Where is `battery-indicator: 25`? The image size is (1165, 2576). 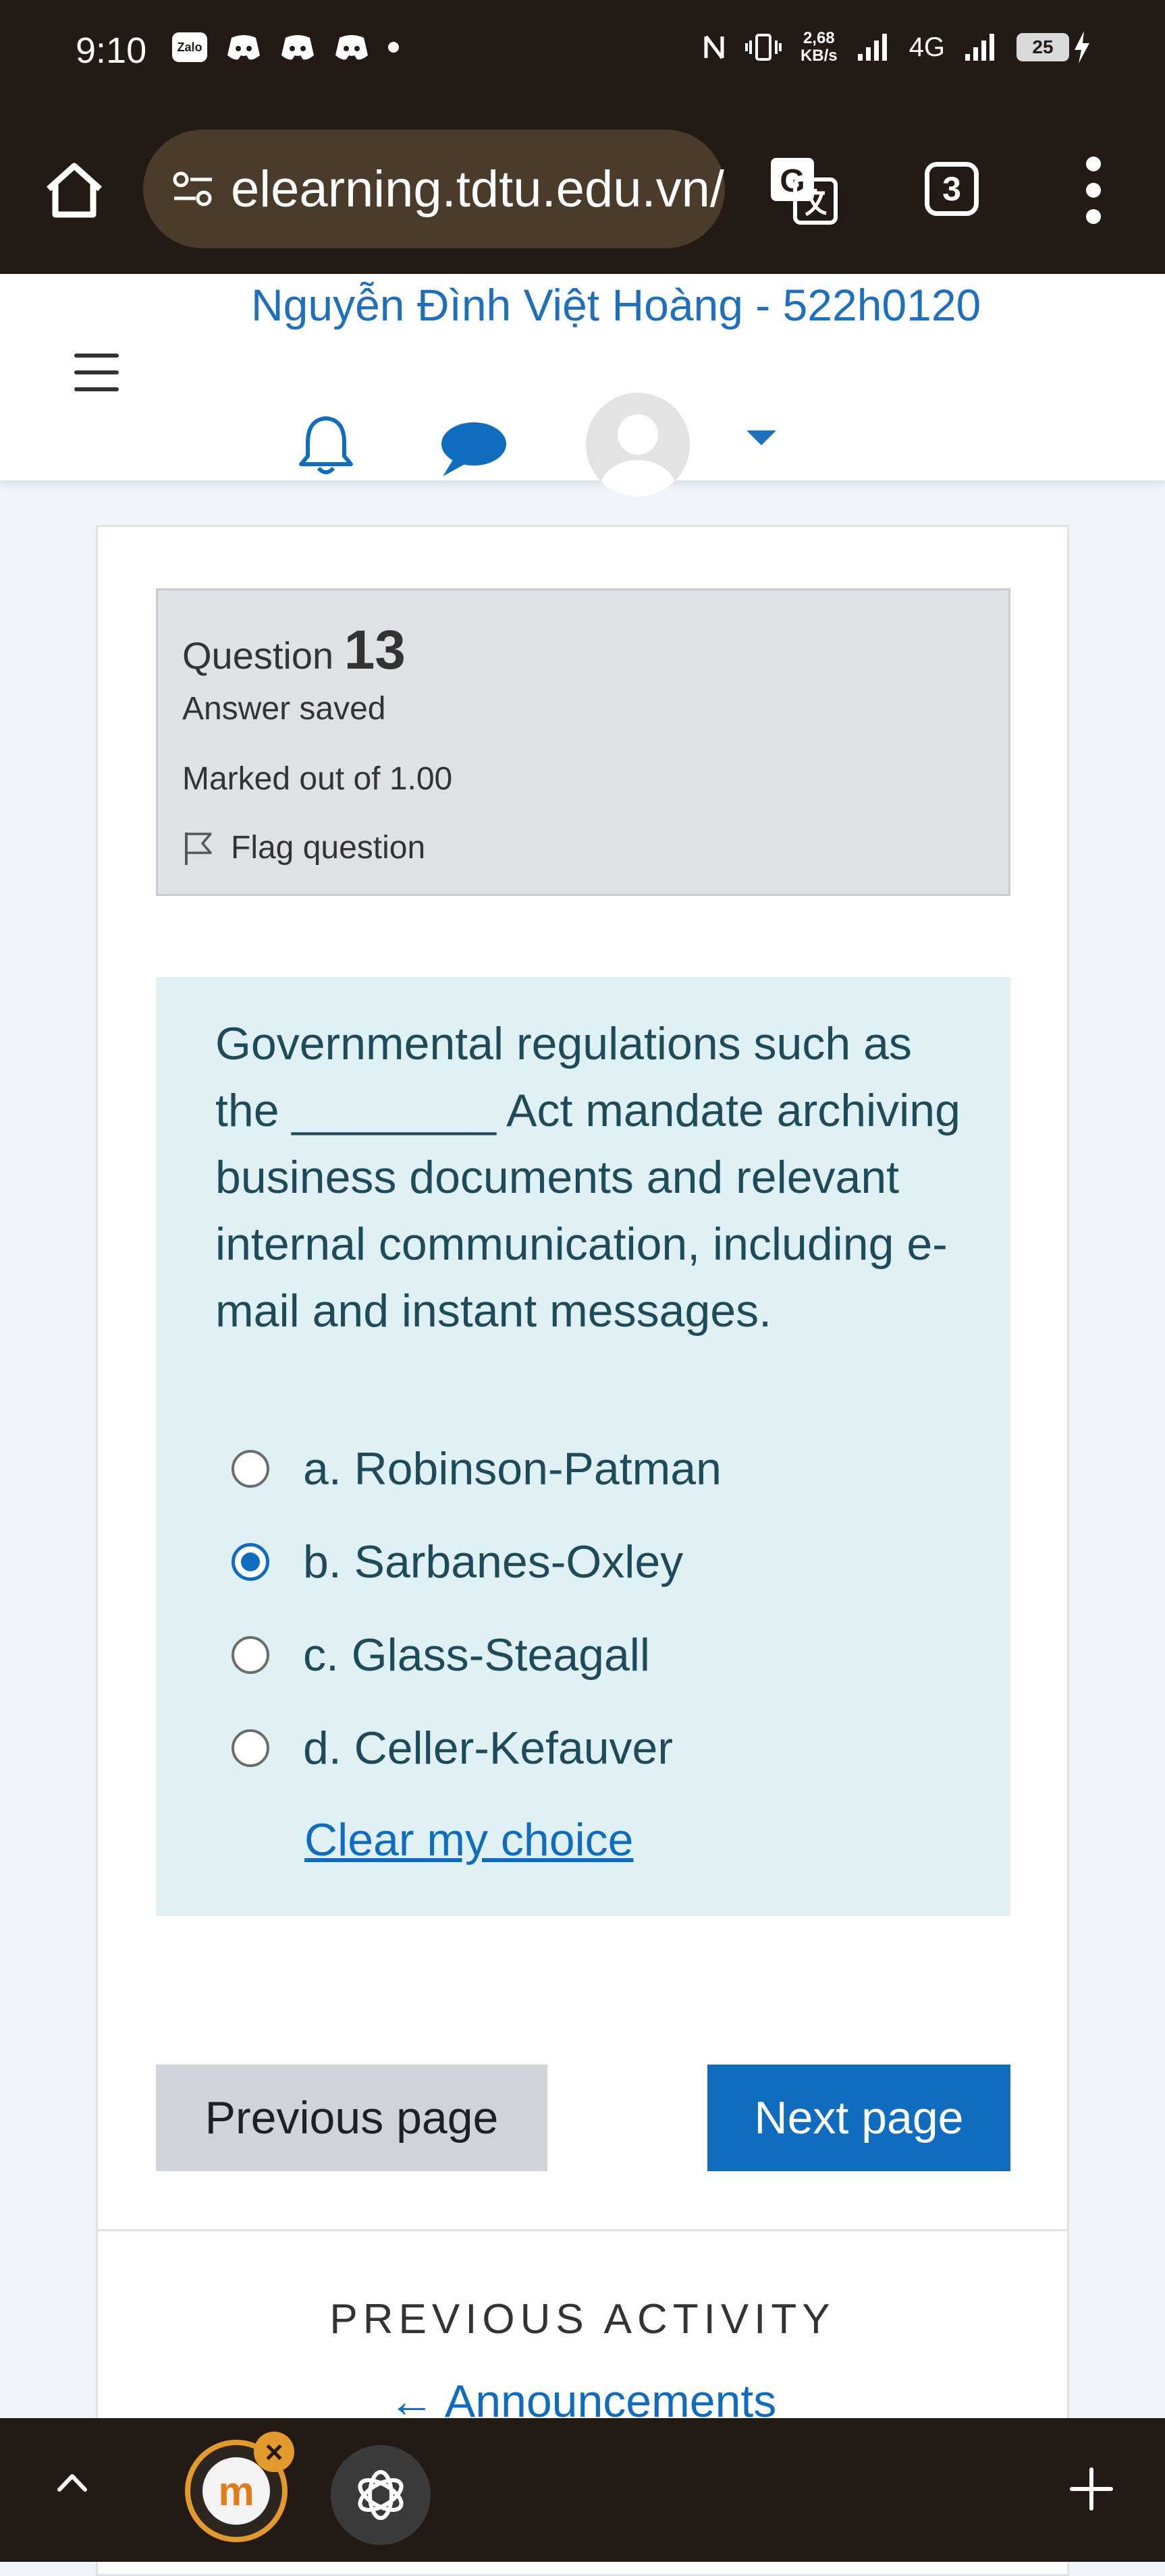 battery-indicator: 25 is located at coordinates (1054, 47).